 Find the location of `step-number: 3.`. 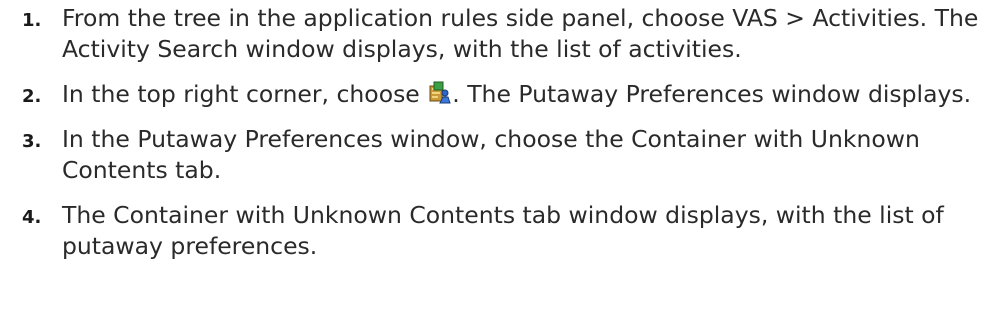

step-number: 3. is located at coordinates (32, 141).